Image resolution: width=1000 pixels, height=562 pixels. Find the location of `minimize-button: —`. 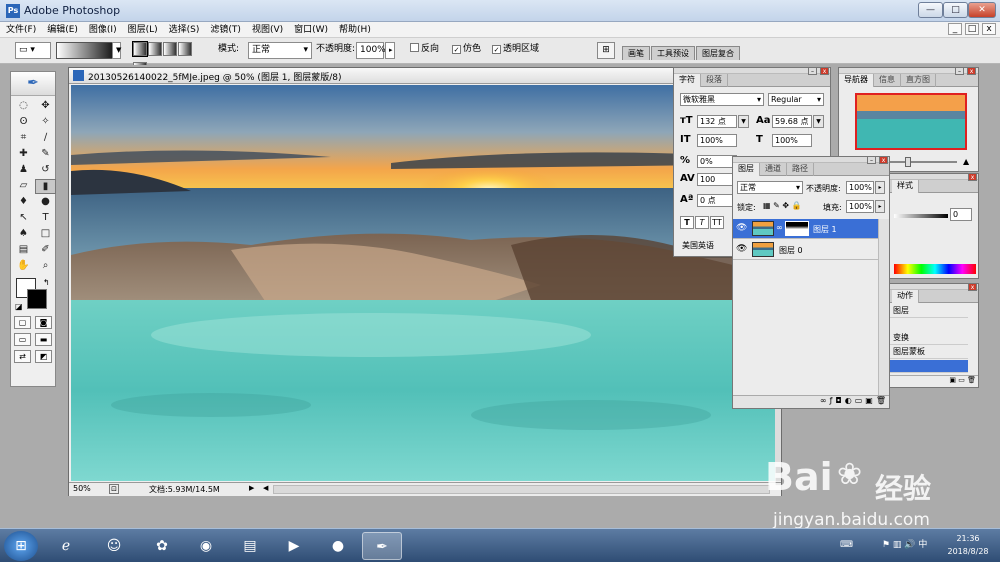

minimize-button: — is located at coordinates (930, 10).